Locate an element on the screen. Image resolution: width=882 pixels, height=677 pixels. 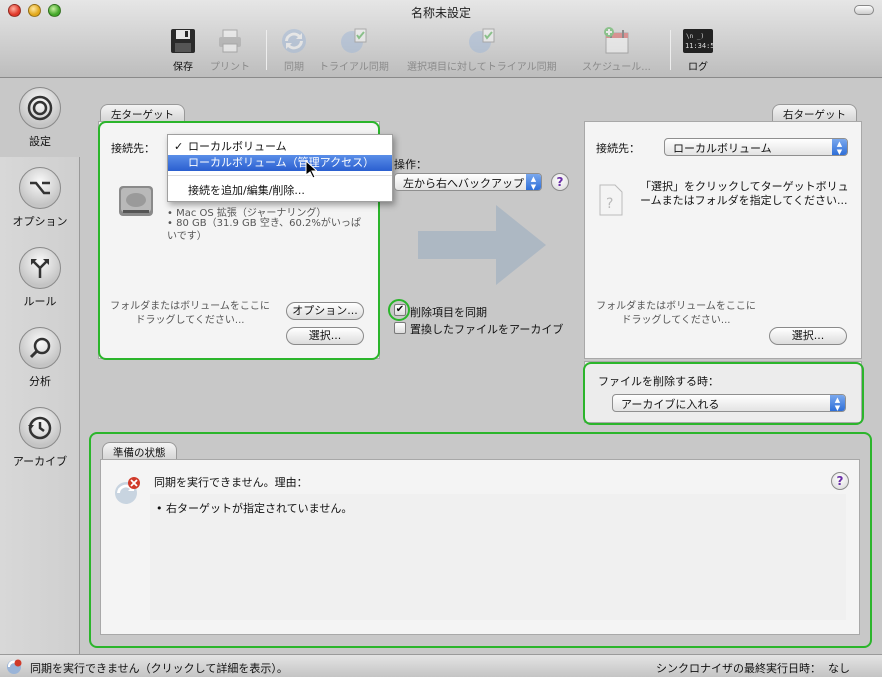
delete-policy-highlight is located at coordinates (723, 393).